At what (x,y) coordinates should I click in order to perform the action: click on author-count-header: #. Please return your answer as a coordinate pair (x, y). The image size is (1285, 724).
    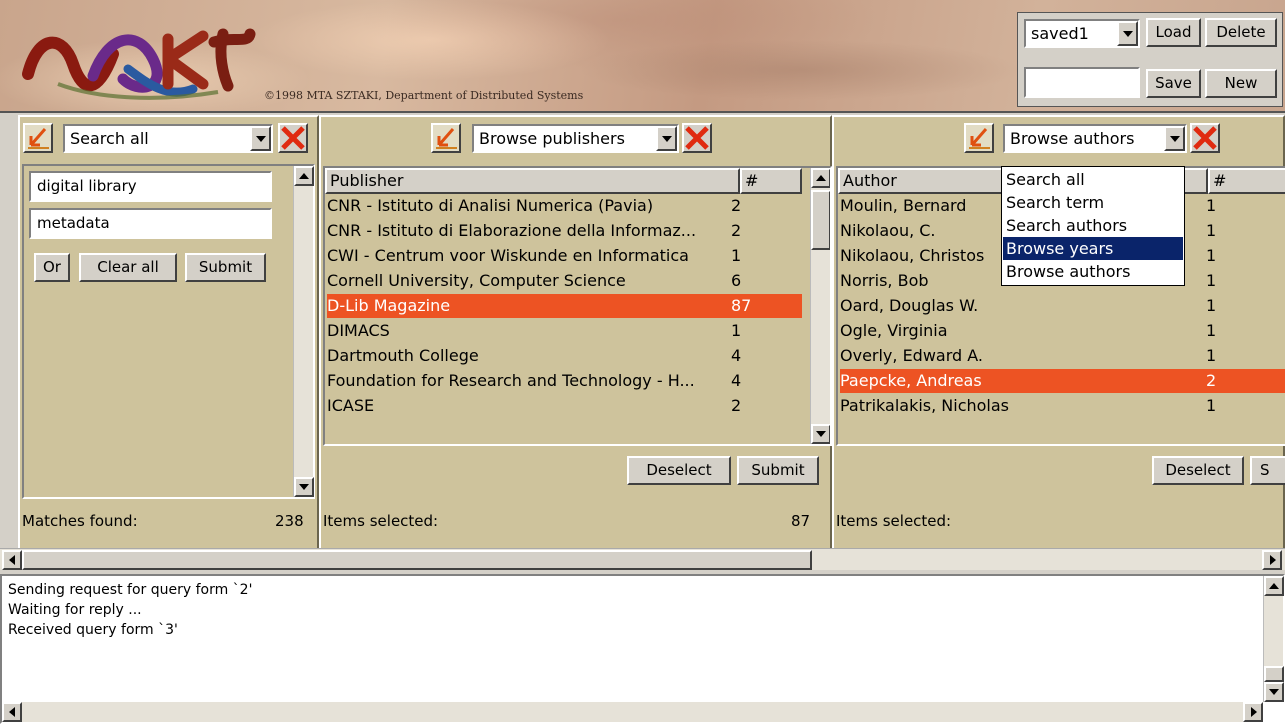
    Looking at the image, I should click on (1246, 181).